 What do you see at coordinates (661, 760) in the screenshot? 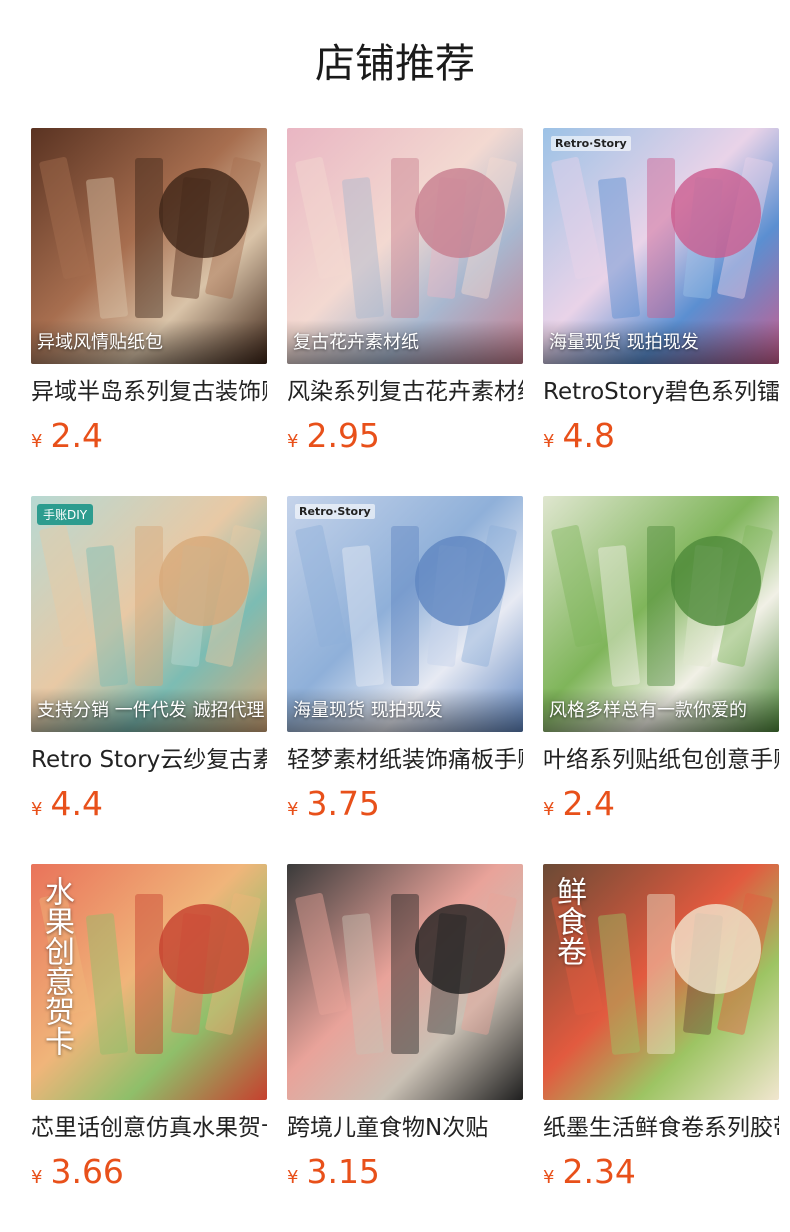
I see `product-name: 叶络系列贴纸包创意手账` at bounding box center [661, 760].